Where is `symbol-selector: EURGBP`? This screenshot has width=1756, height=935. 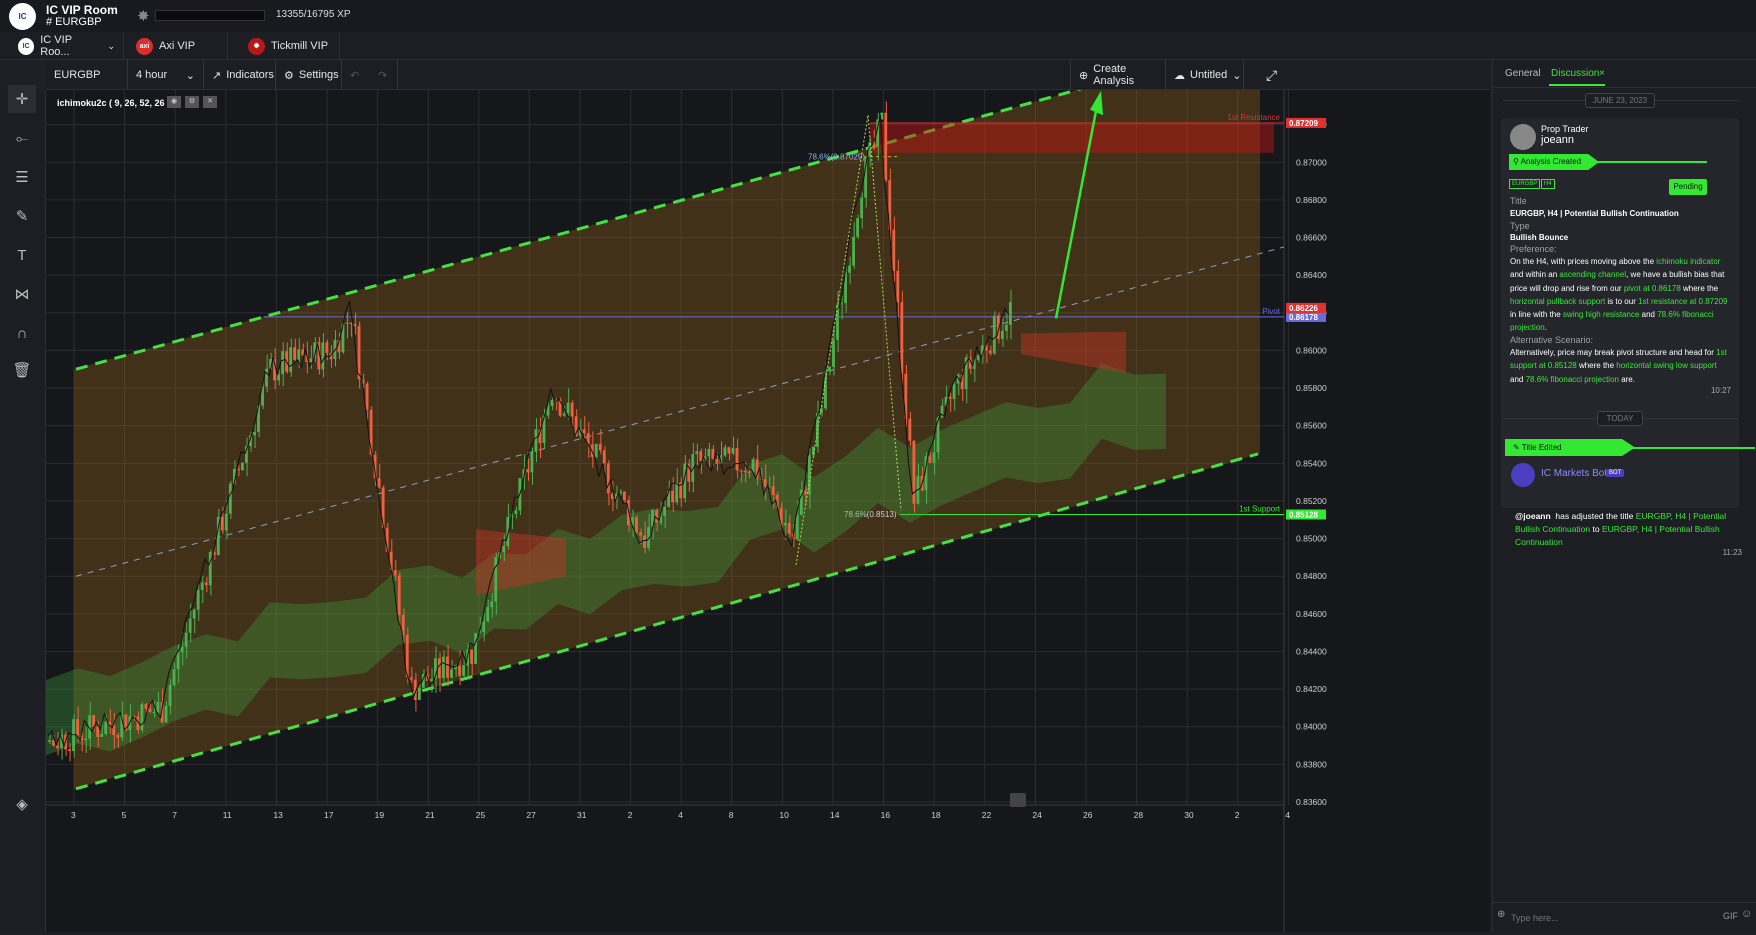
symbol-selector: EURGBP is located at coordinates (87, 75).